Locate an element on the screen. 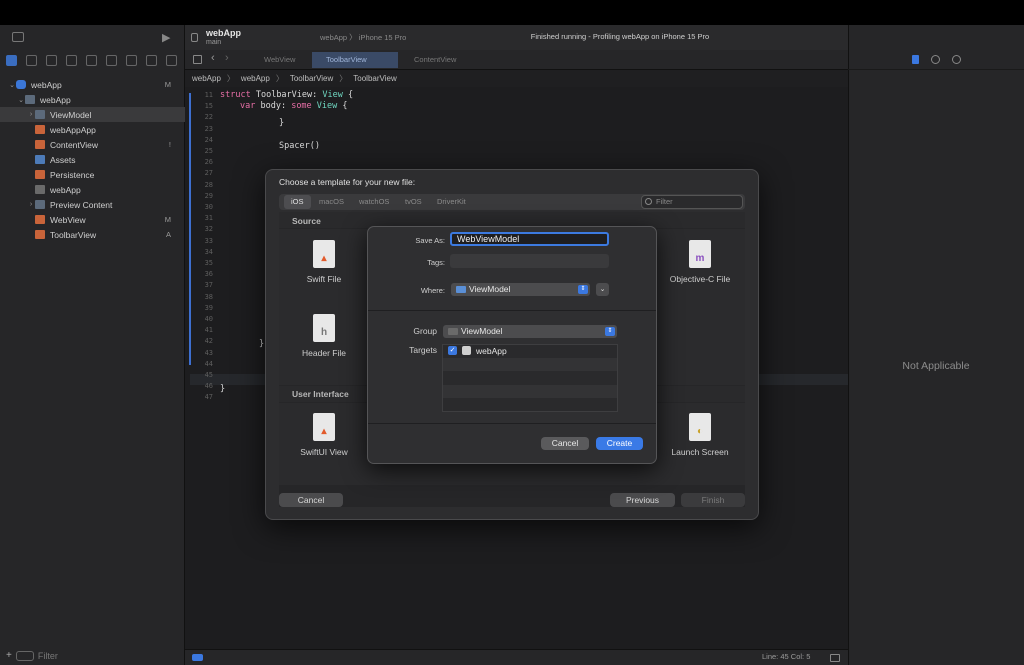 The height and width of the screenshot is (665, 1024). navigator-tabs is located at coordinates (92, 60).